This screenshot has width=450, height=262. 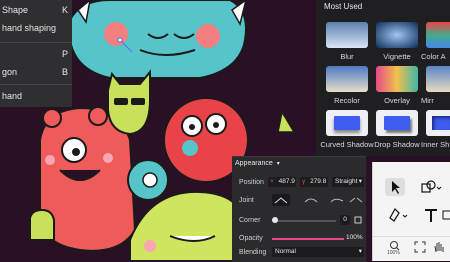 I want to click on opacity-slider, so click(x=308, y=239).